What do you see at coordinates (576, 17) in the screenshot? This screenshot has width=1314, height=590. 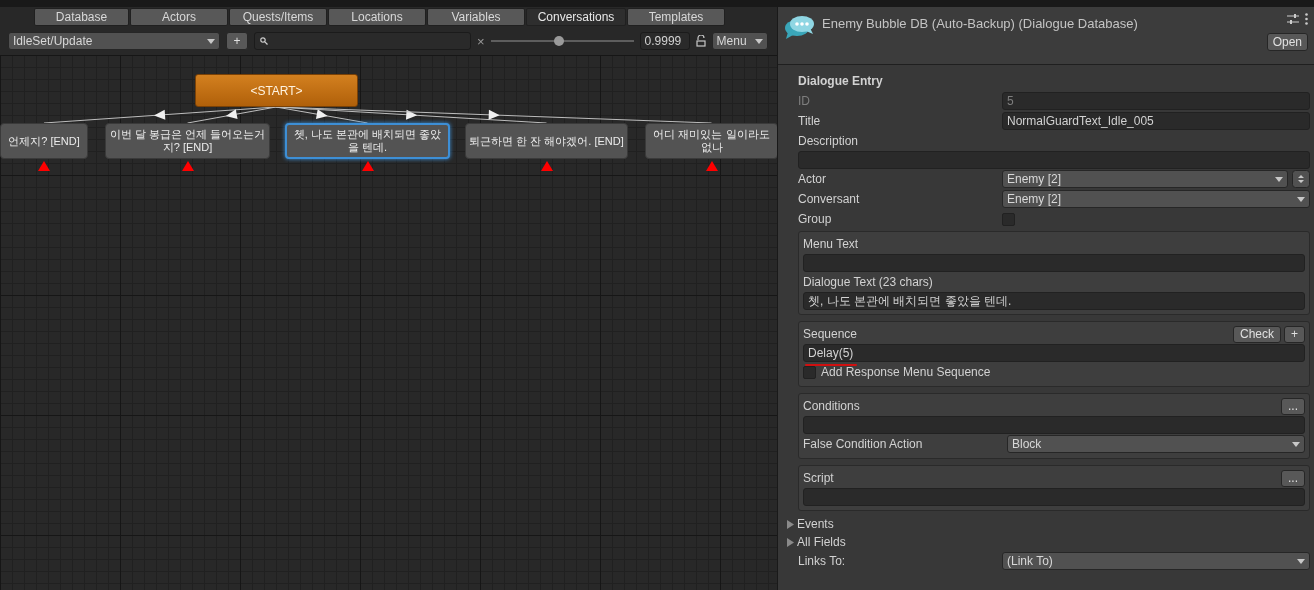 I see `editor-tab: Conversations` at bounding box center [576, 17].